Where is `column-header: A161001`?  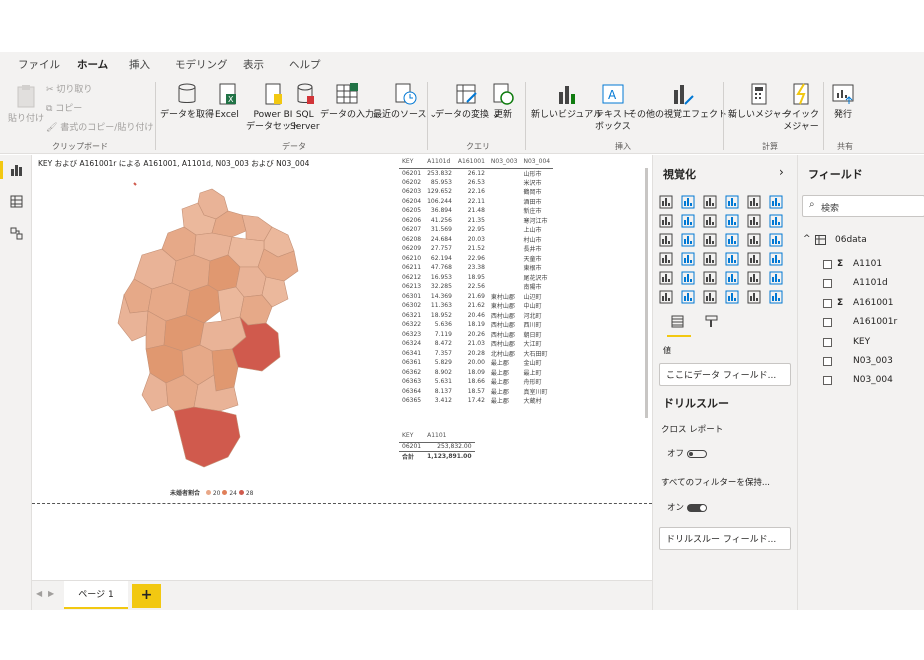 column-header: A161001 is located at coordinates (471, 162).